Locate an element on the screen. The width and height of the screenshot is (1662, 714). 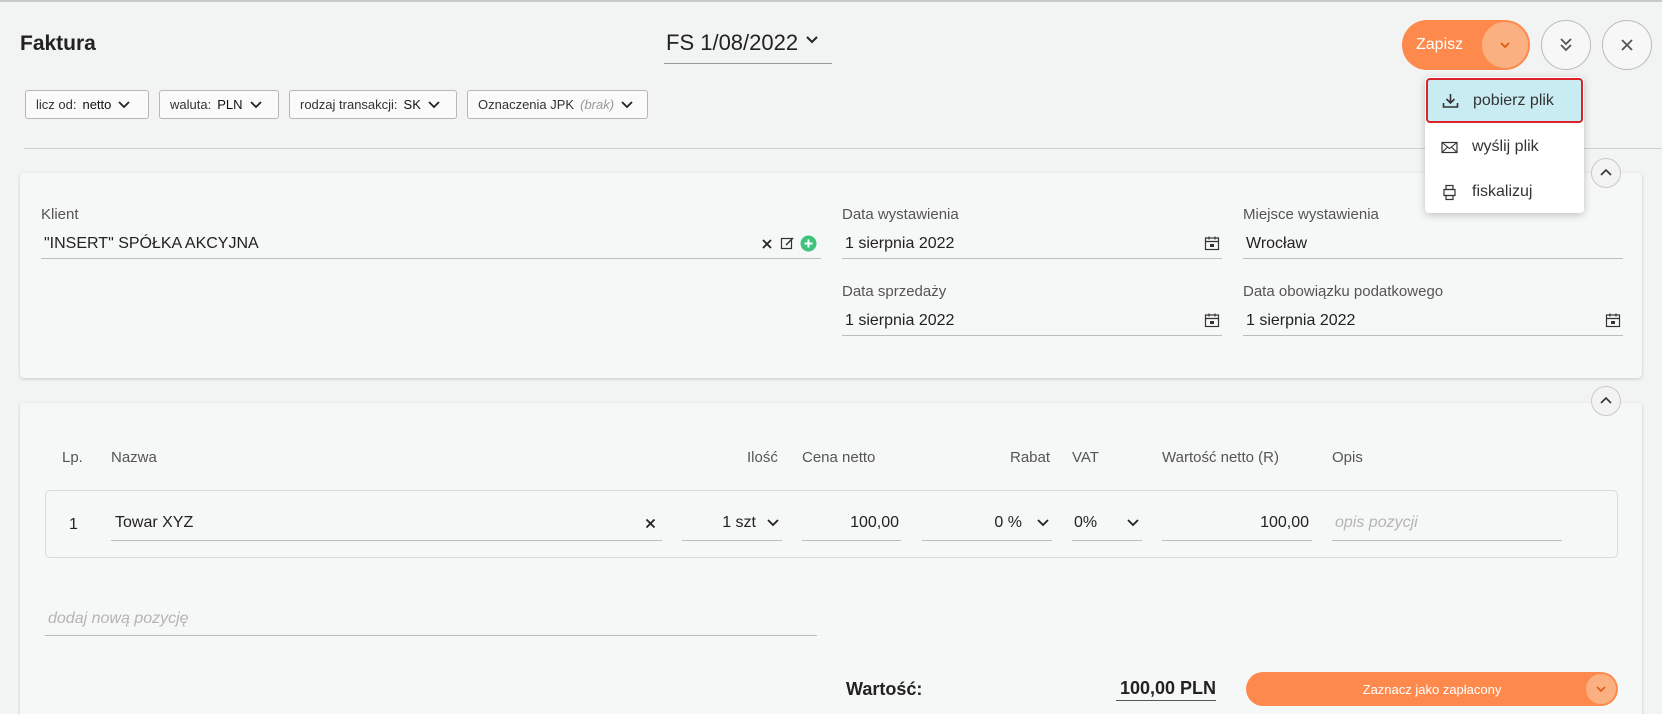
filter-jpk-markings: Oznaczenia JPK (brak) is located at coordinates (557, 104).